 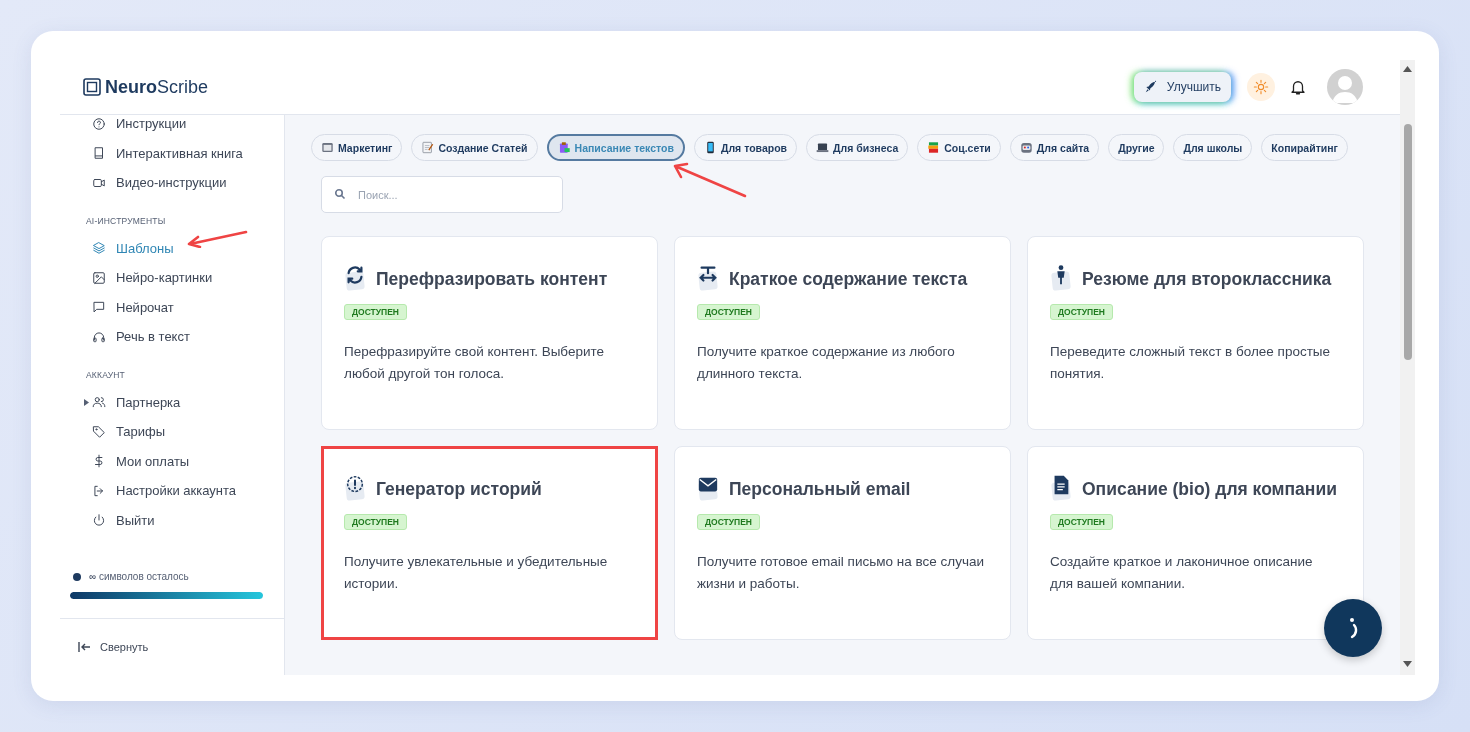 What do you see at coordinates (1407, 242) in the screenshot?
I see `scrollbar-thumb` at bounding box center [1407, 242].